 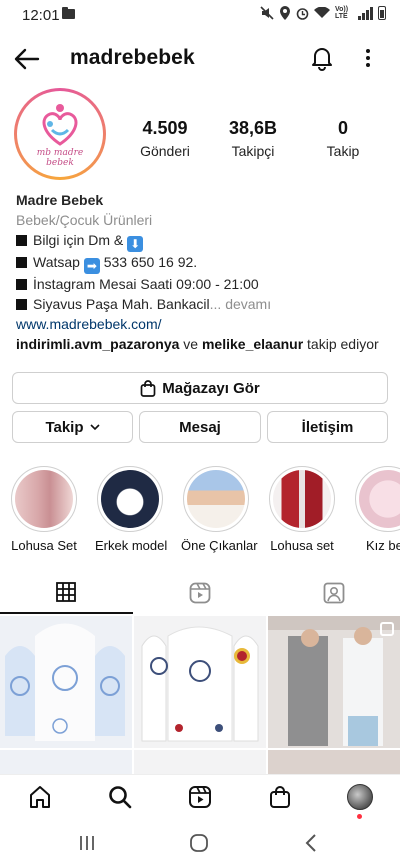 I want to click on view-shop-button: Mağazayı Gör, so click(x=200, y=388).